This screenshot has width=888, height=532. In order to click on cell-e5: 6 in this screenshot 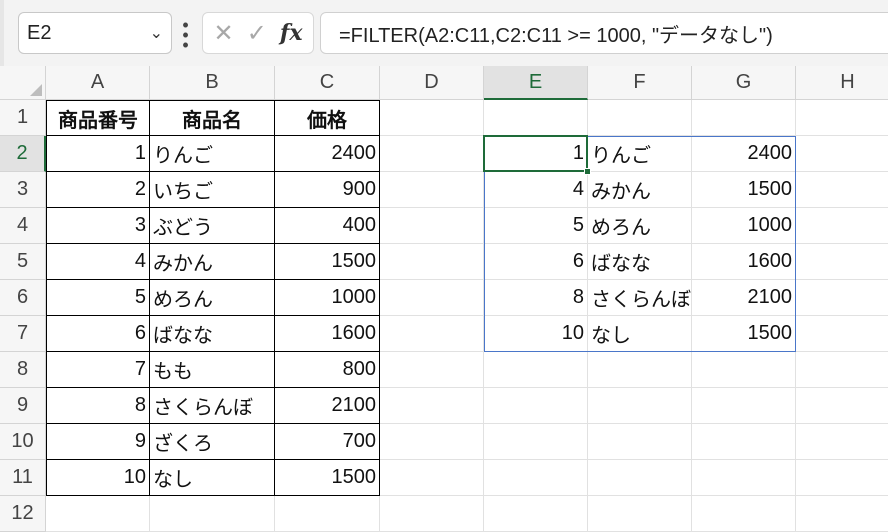, I will do `click(536, 262)`.